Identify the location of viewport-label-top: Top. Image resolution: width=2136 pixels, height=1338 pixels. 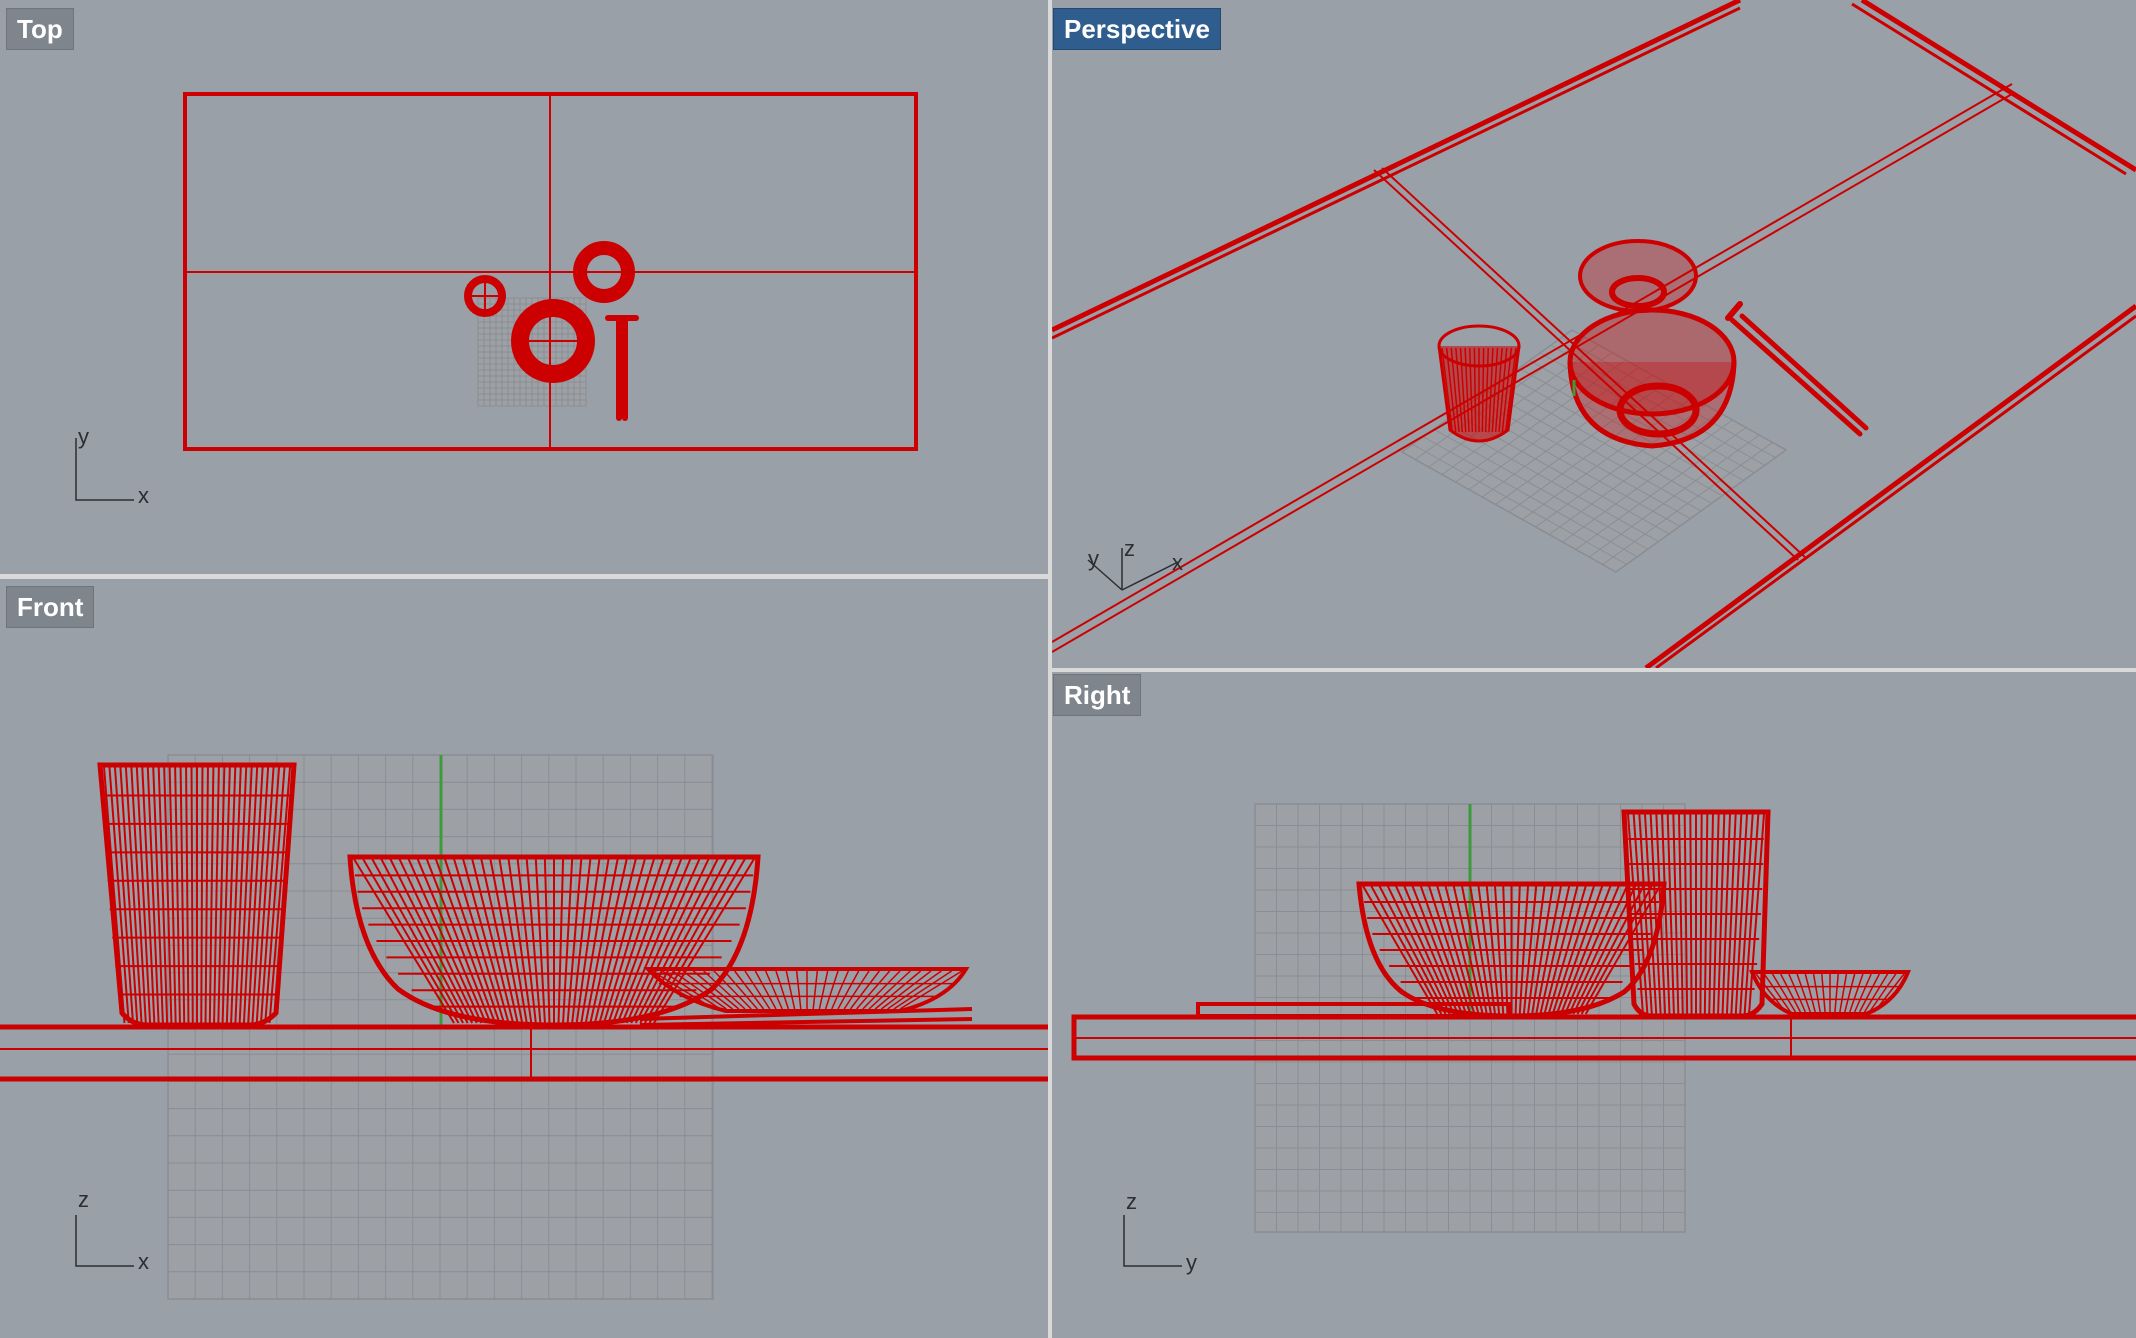
(40, 29).